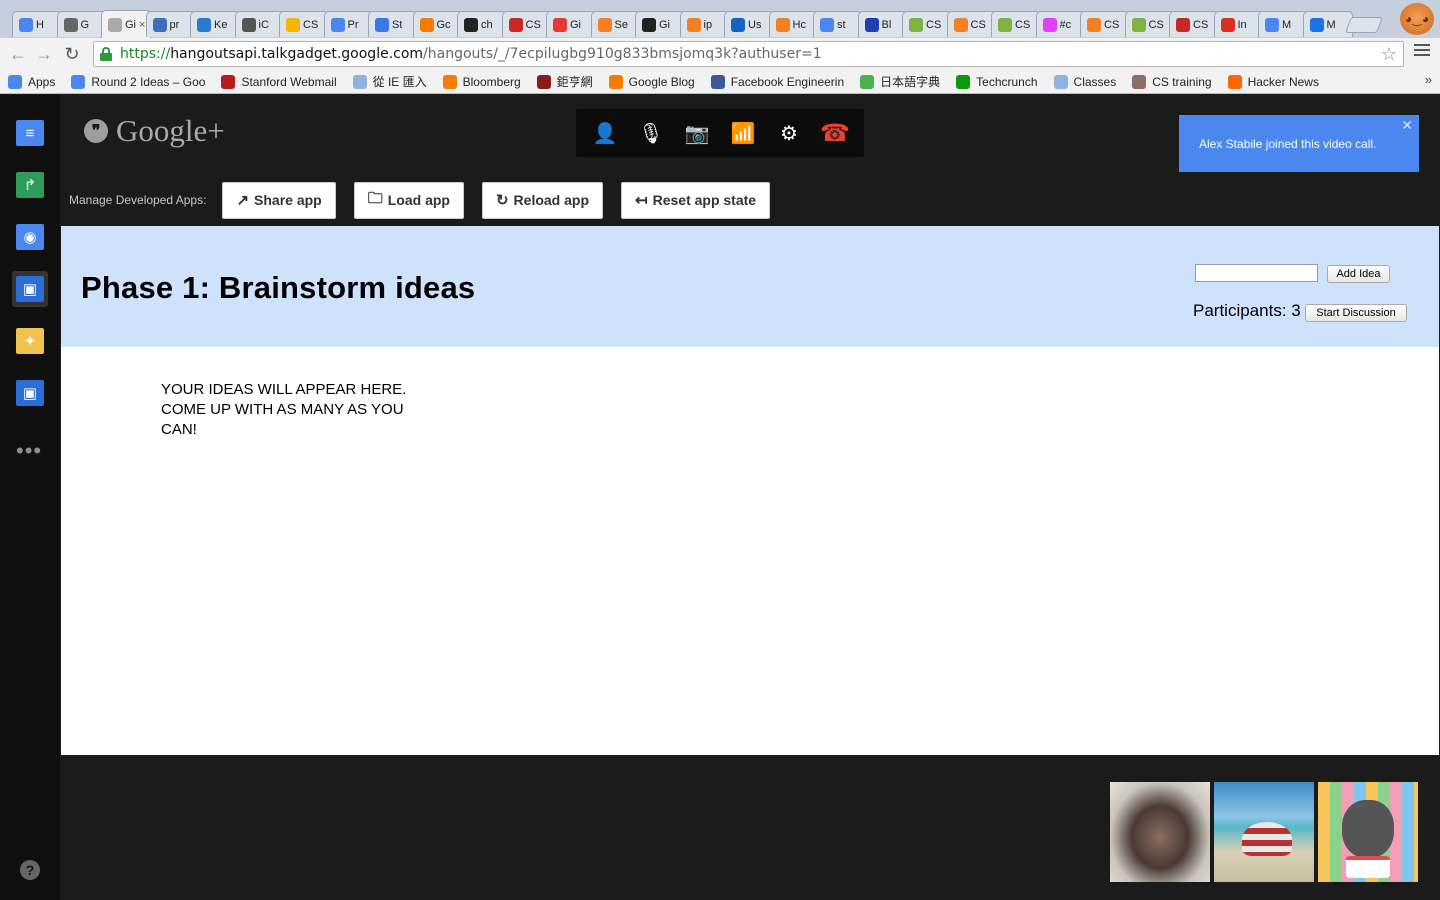 This screenshot has width=1440, height=900. What do you see at coordinates (30, 133) in the screenshot?
I see `rail-app-button: ≡` at bounding box center [30, 133].